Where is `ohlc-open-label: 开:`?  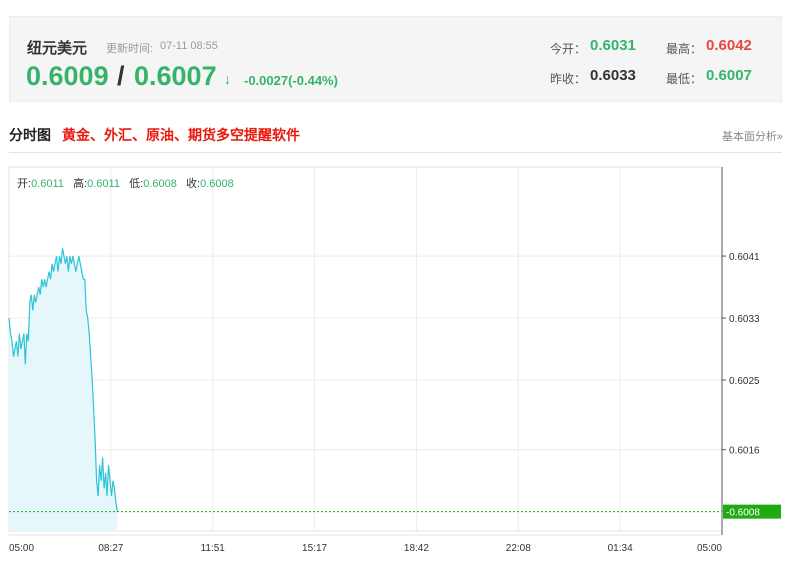 ohlc-open-label: 开: is located at coordinates (24, 184).